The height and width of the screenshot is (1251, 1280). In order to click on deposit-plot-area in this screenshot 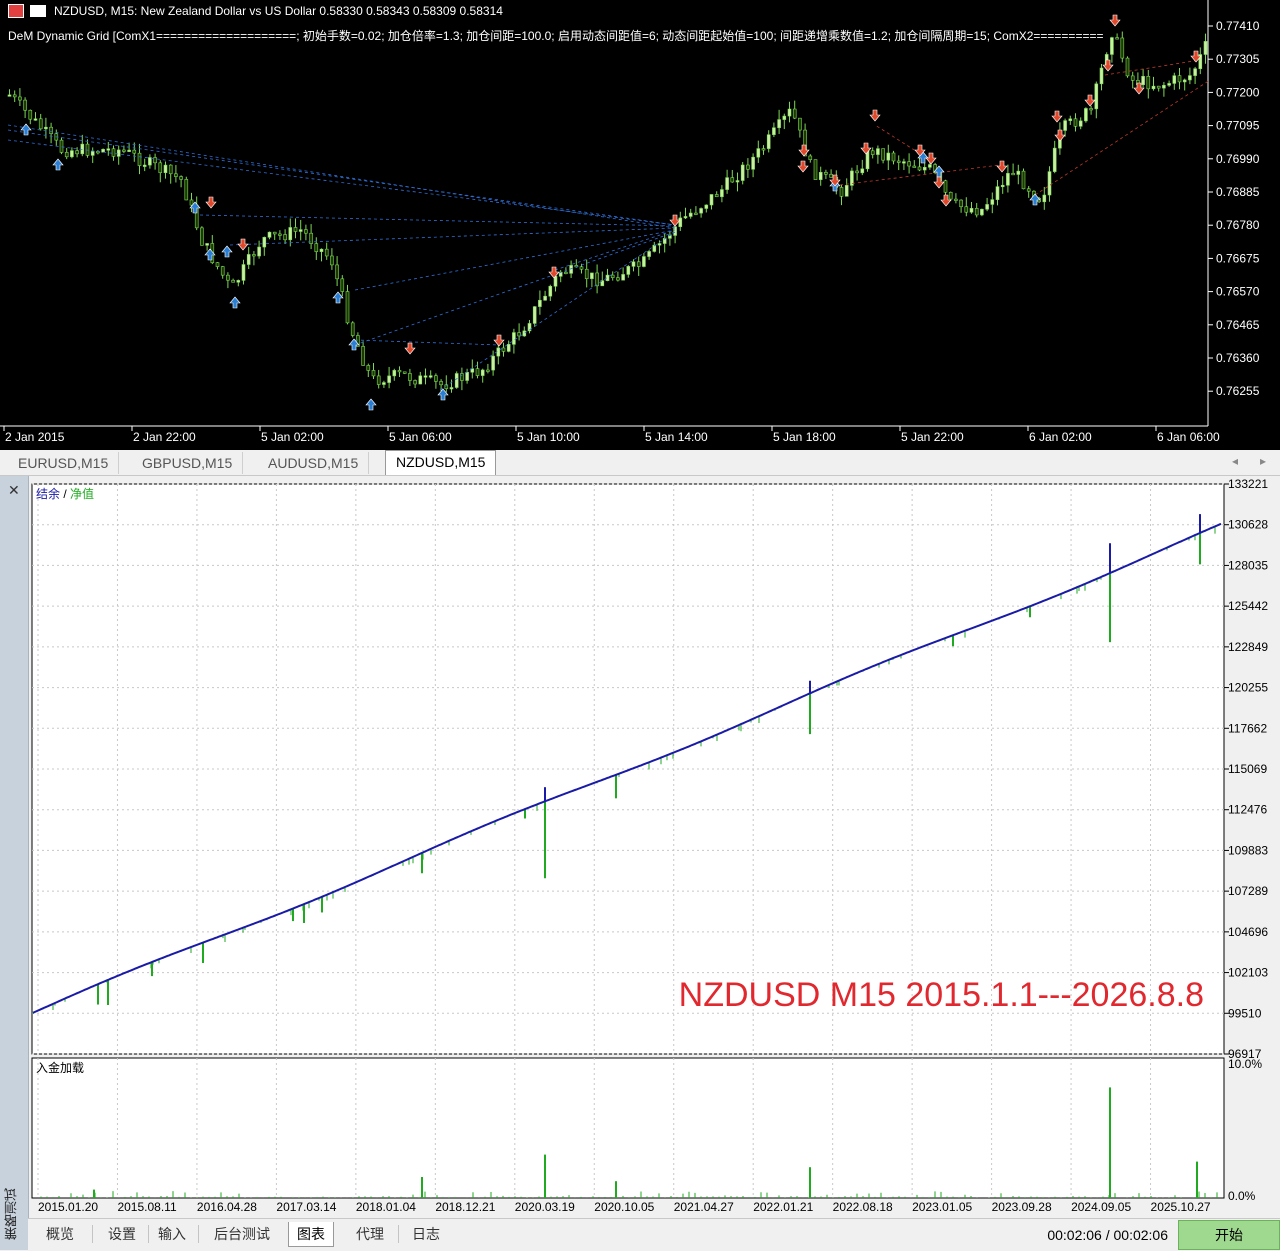, I will do `click(628, 1128)`.